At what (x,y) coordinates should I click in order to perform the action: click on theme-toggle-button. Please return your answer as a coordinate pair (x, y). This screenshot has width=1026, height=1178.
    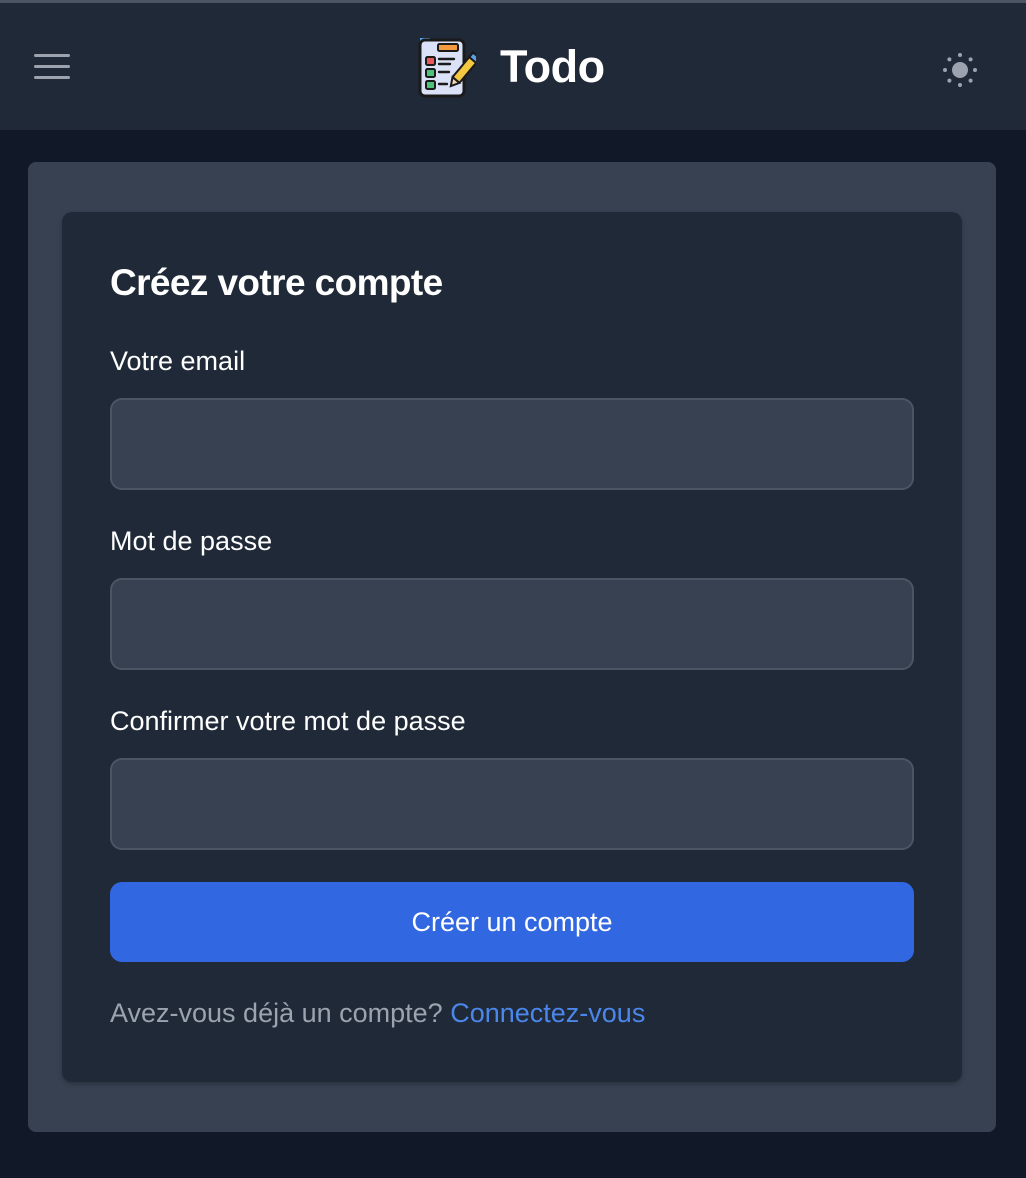
    Looking at the image, I should click on (960, 70).